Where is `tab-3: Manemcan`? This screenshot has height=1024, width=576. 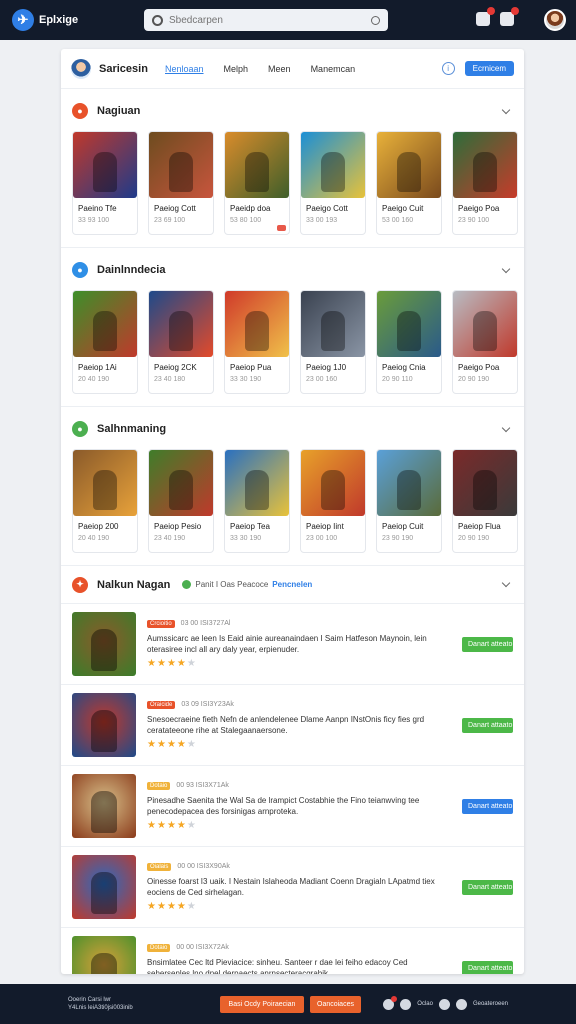 tab-3: Manemcan is located at coordinates (333, 69).